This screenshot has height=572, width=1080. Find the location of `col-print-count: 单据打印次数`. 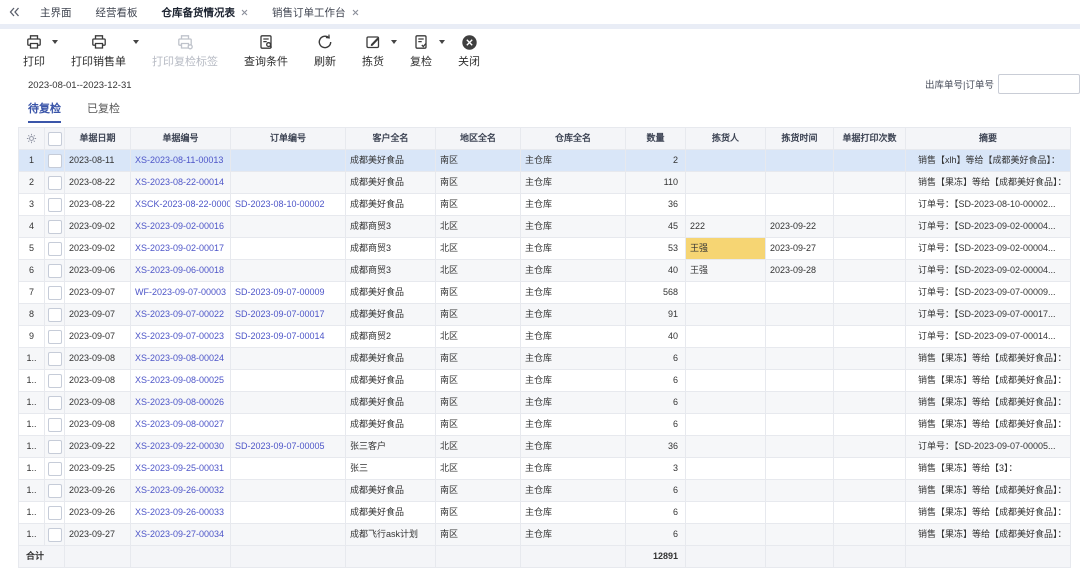

col-print-count: 单据打印次数 is located at coordinates (870, 138).